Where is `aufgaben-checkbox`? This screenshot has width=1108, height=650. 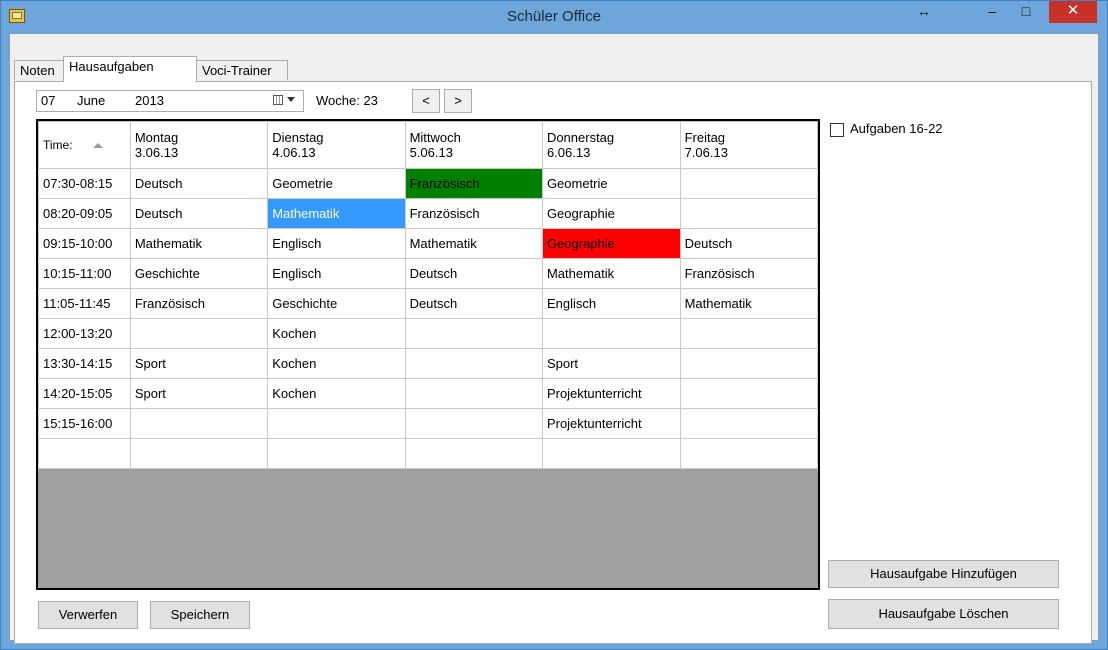 aufgaben-checkbox is located at coordinates (837, 130).